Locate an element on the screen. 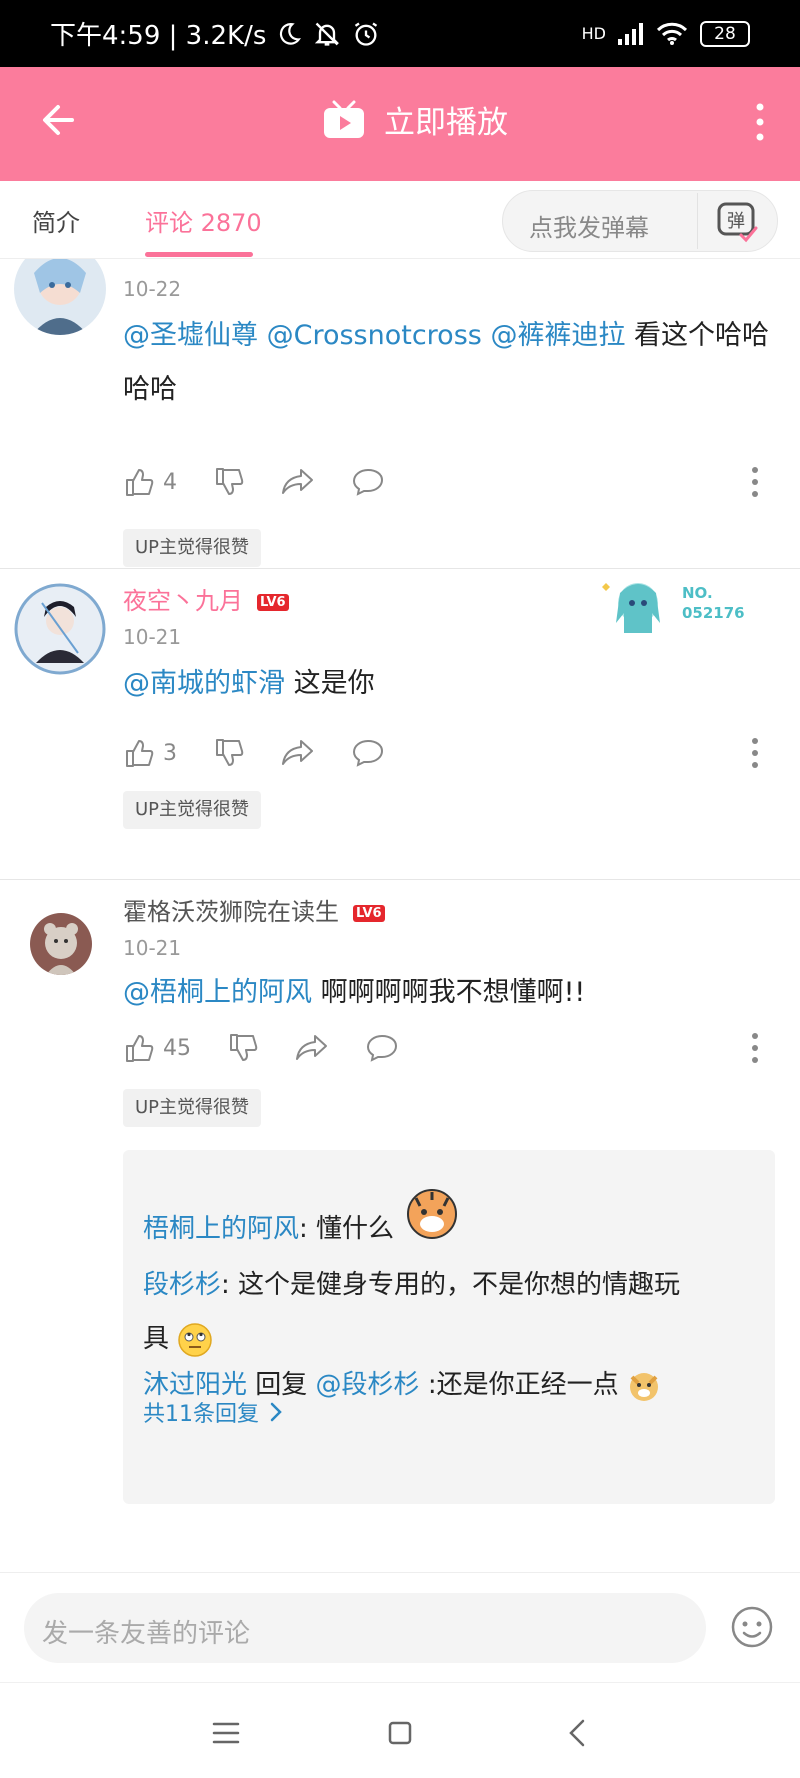  comment-username: 夜空丶九月 LV6 is located at coordinates (206, 598).